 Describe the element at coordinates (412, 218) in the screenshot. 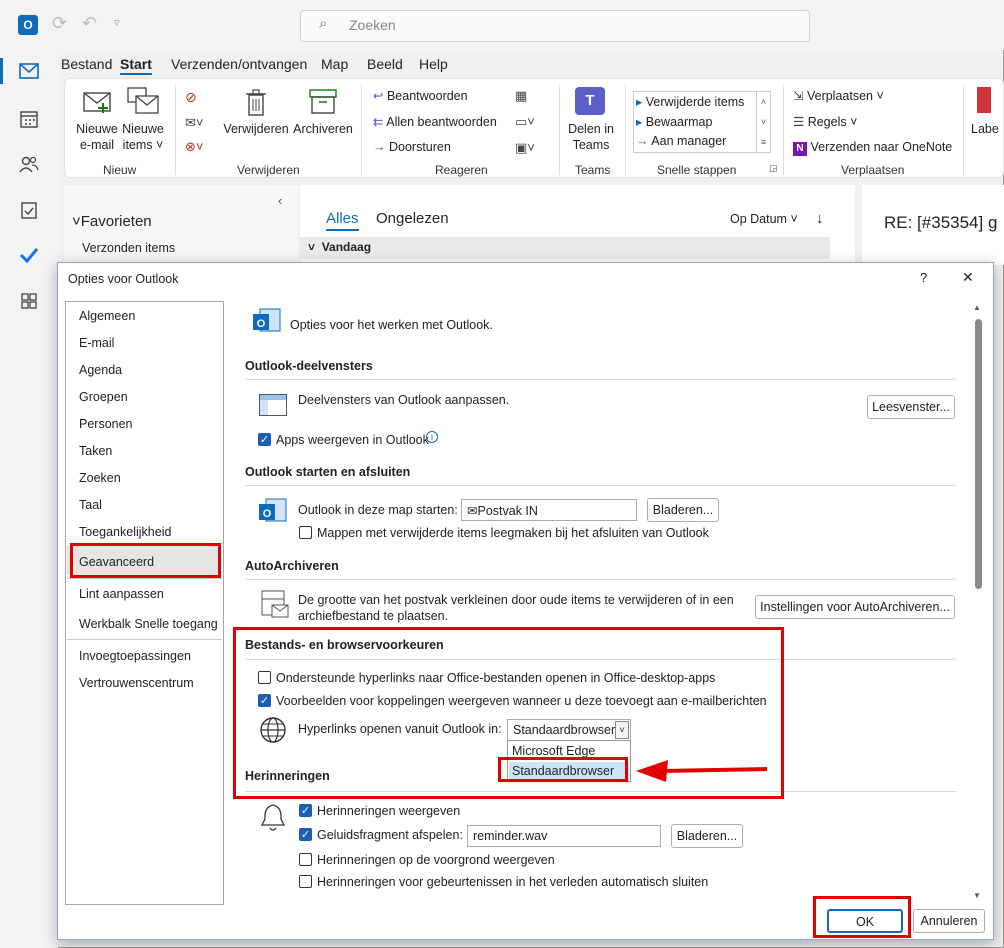

I see `tab-unread: Ongelezen` at that location.